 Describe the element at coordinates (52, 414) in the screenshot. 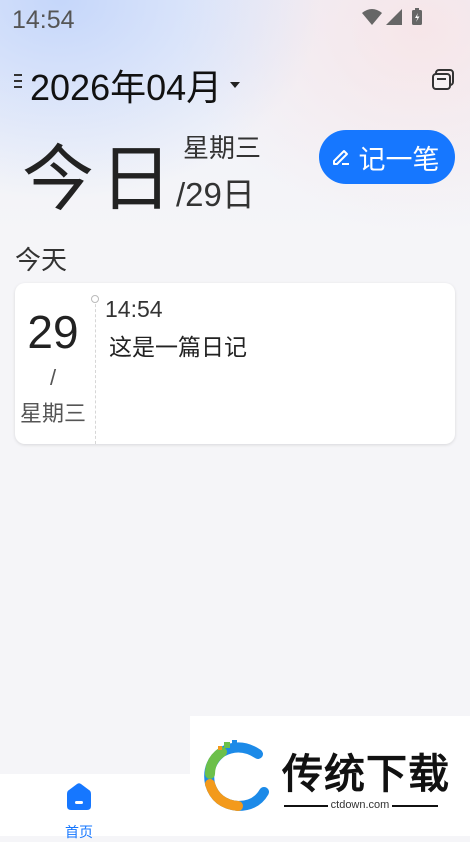

I see `entry-weekday: 星期三` at that location.